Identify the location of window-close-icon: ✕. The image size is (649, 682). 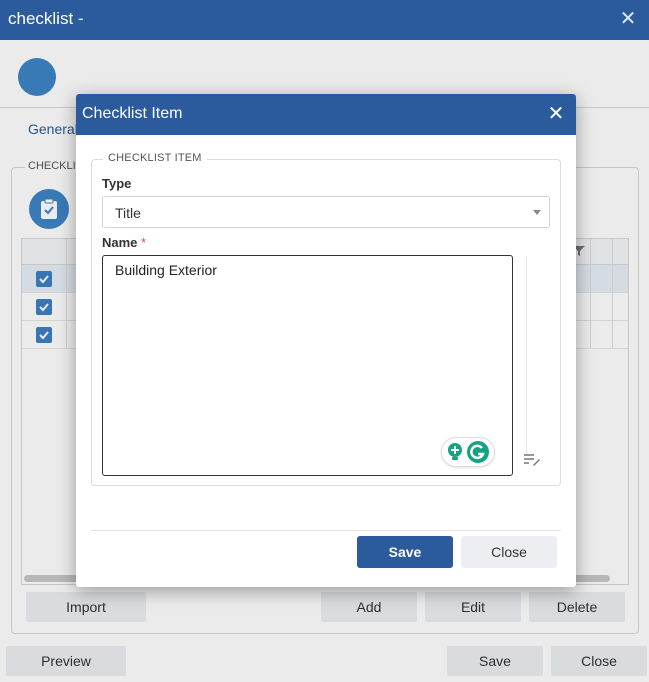
(628, 19).